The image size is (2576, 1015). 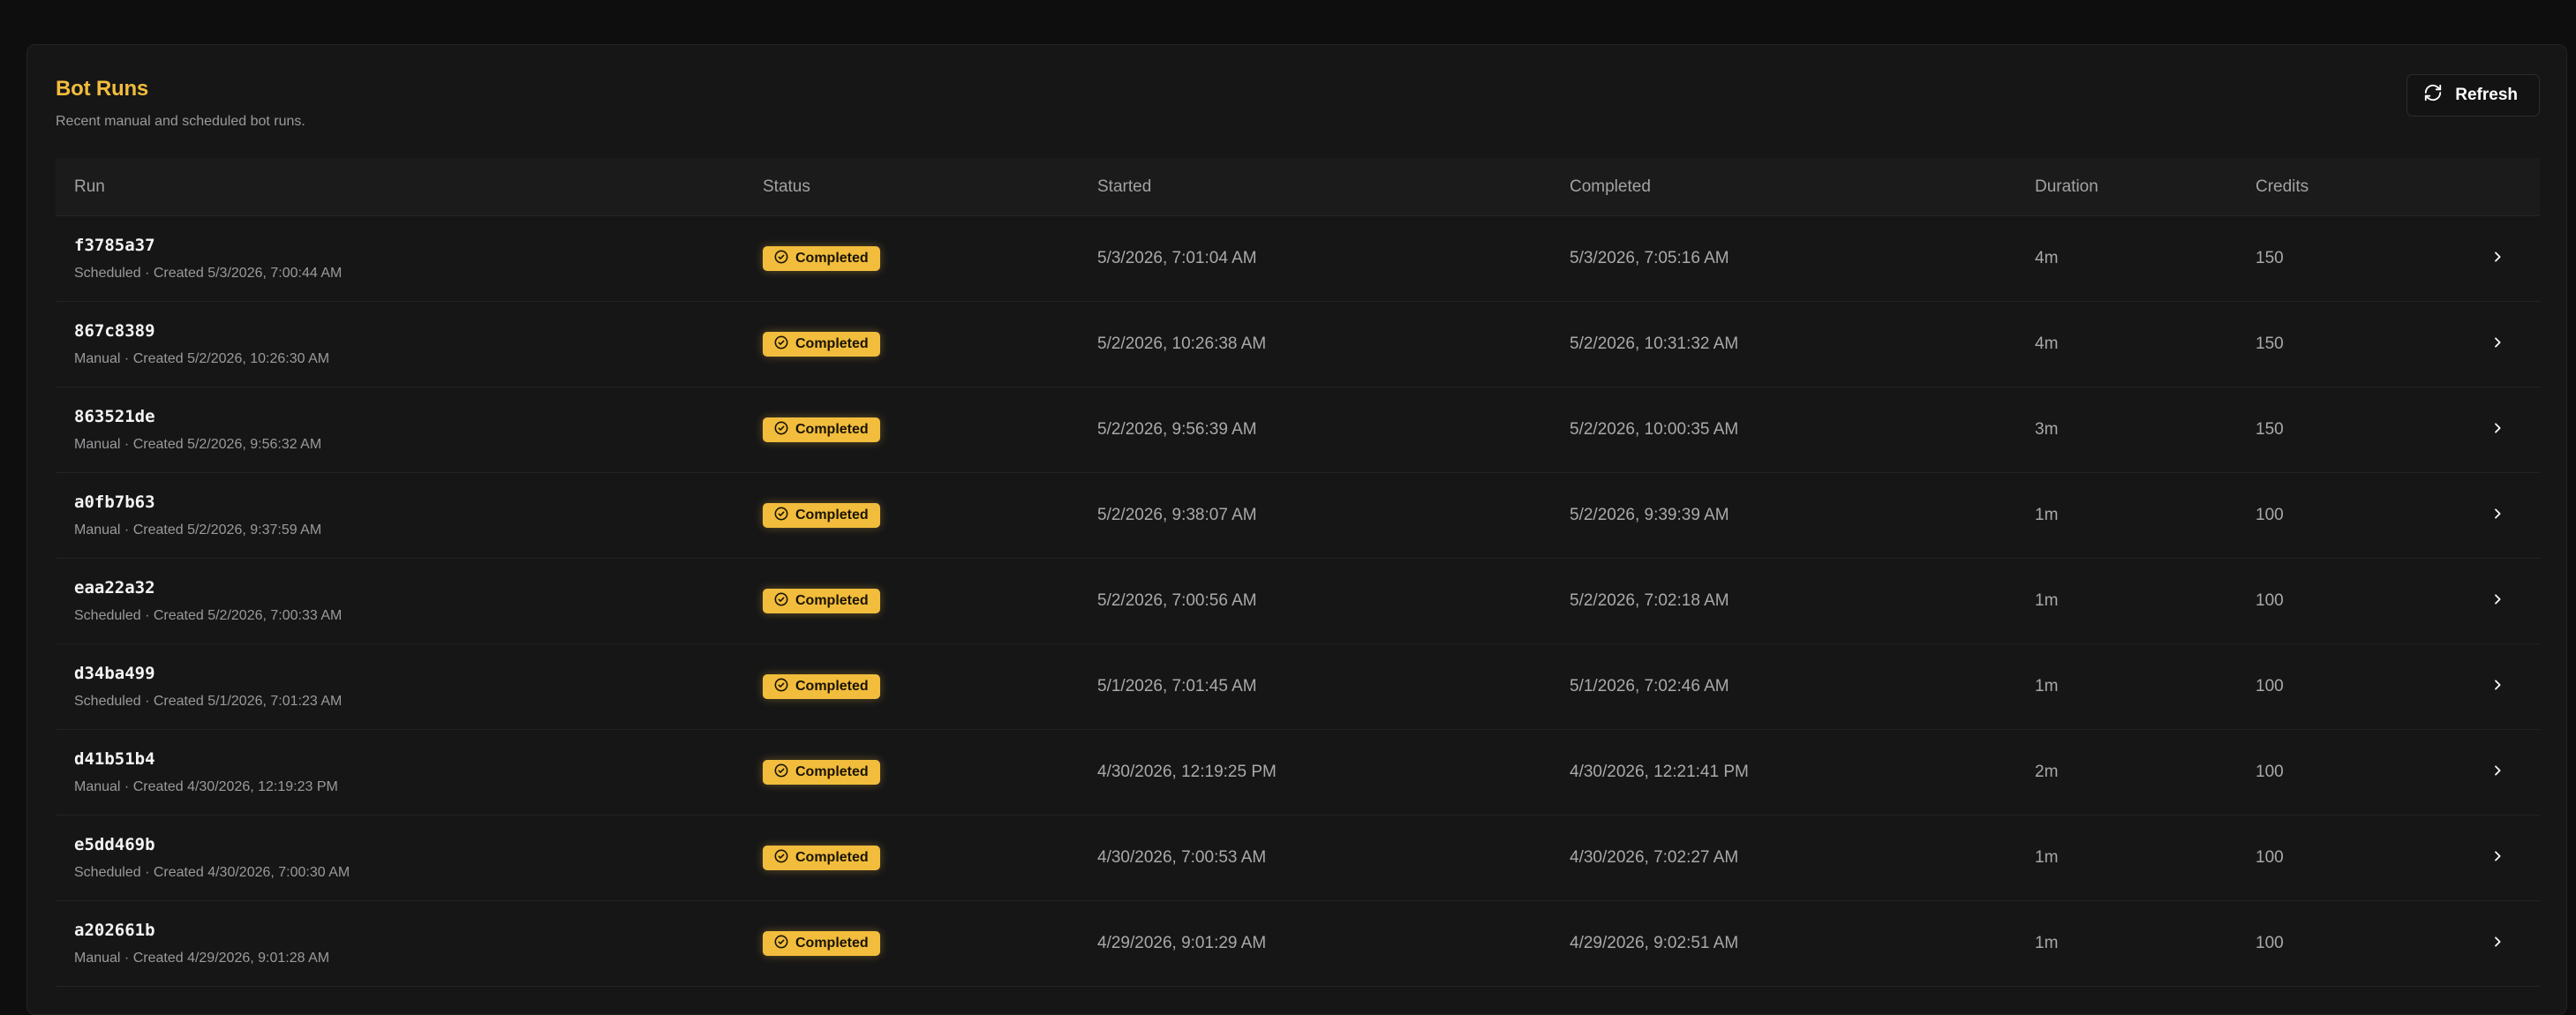 I want to click on refresh-icon, so click(x=2433, y=95).